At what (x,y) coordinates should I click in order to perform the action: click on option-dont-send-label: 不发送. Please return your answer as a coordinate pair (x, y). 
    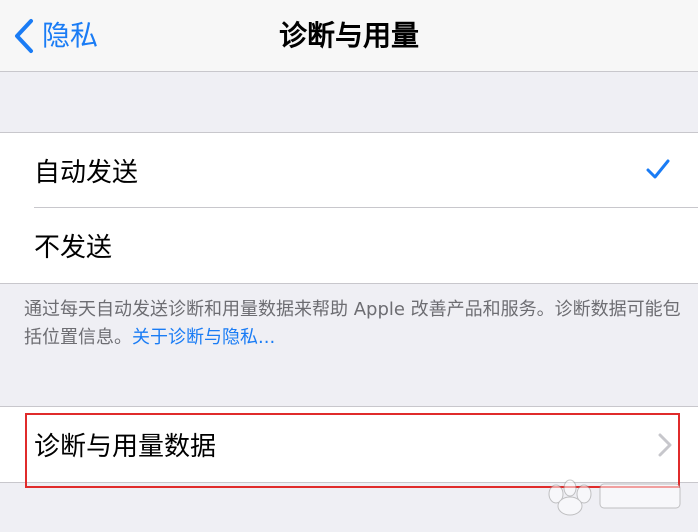
    Looking at the image, I should click on (73, 248).